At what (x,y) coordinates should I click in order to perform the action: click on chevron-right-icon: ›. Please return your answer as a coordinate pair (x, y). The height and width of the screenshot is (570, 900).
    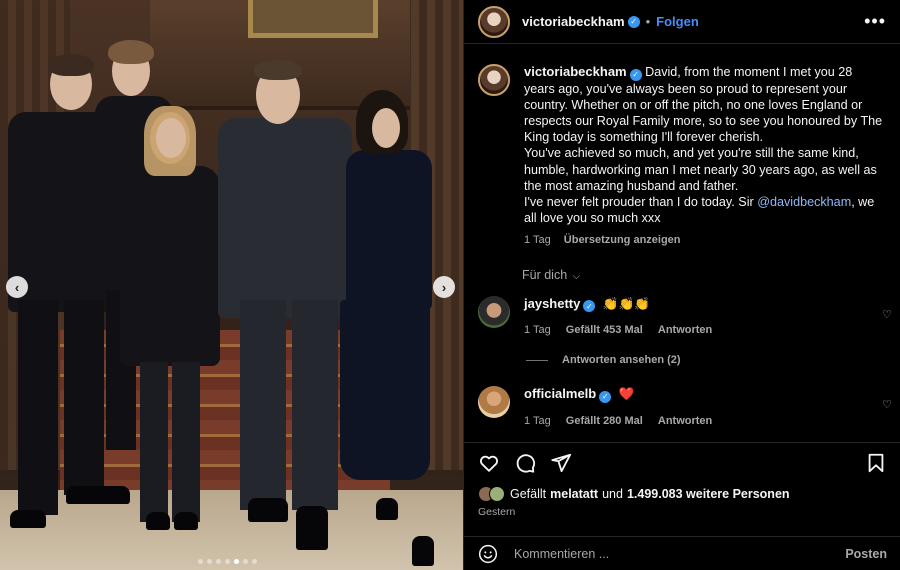
    Looking at the image, I should click on (444, 287).